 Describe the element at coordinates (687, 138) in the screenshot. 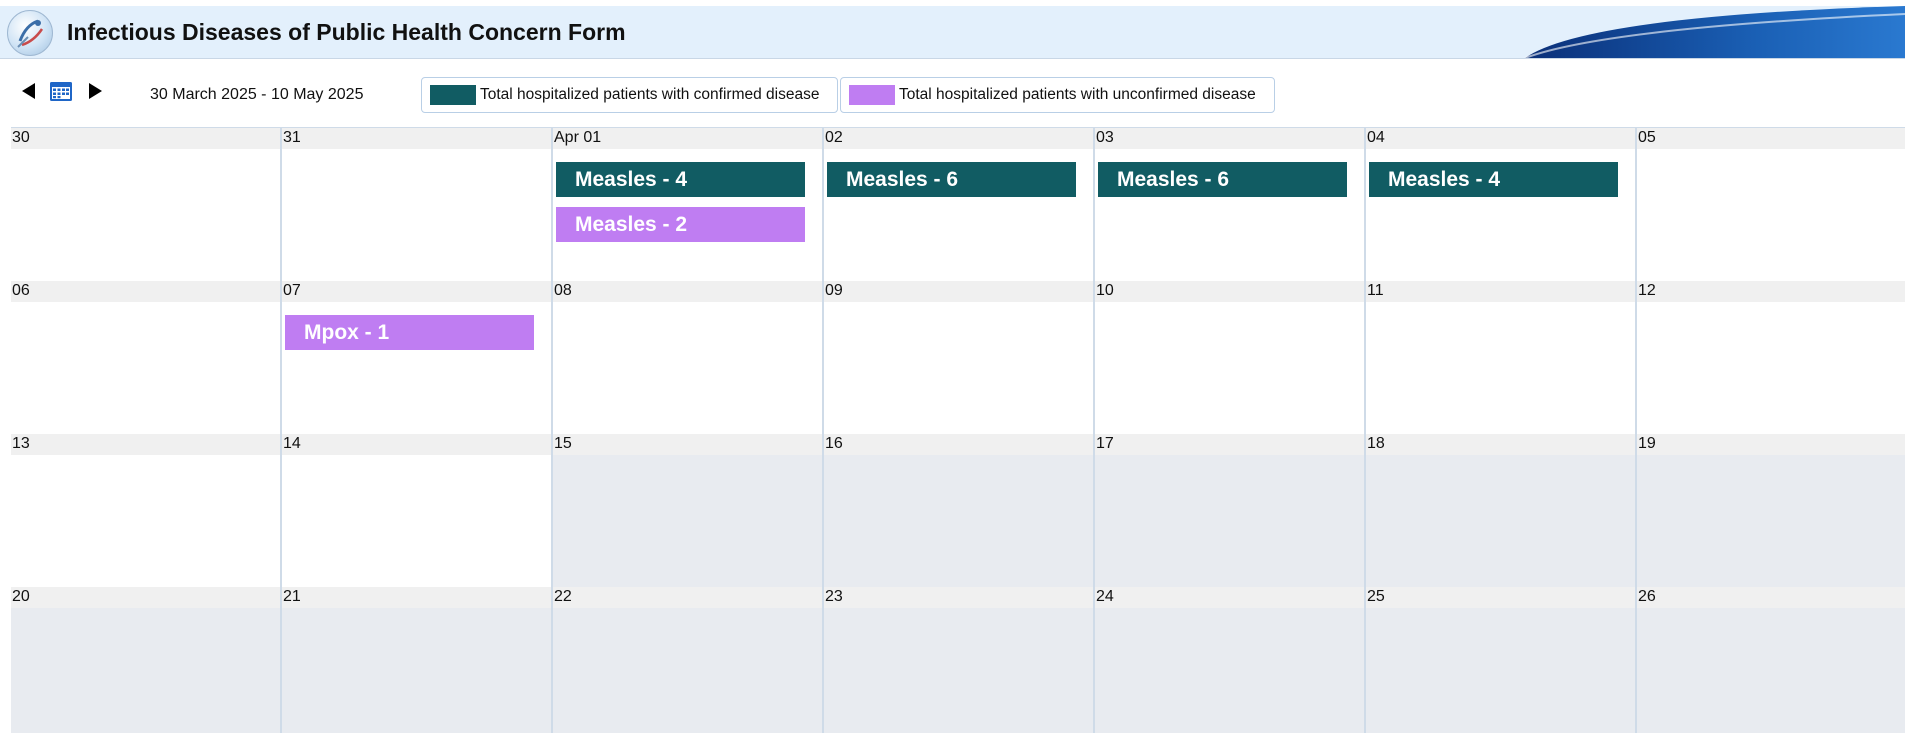

I see `day-number: Apr 01` at that location.